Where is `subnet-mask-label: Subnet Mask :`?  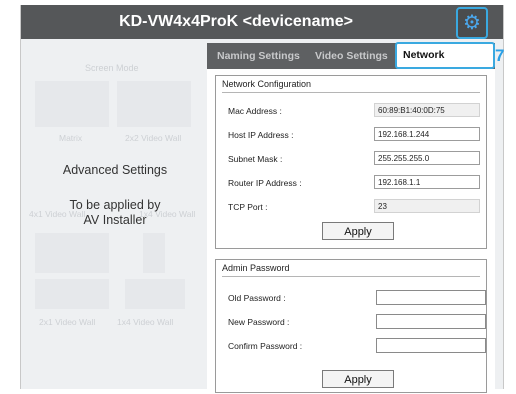
subnet-mask-label: Subnet Mask : is located at coordinates (255, 159).